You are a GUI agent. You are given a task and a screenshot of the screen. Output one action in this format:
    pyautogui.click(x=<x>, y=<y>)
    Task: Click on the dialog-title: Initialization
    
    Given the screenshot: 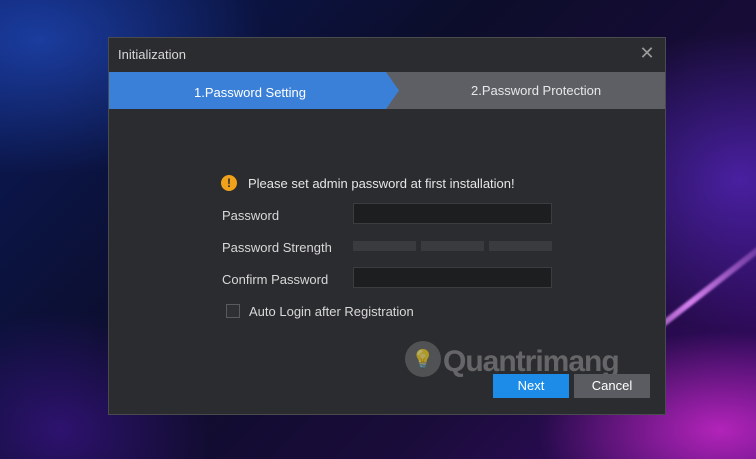 What is the action you would take?
    pyautogui.click(x=152, y=54)
    